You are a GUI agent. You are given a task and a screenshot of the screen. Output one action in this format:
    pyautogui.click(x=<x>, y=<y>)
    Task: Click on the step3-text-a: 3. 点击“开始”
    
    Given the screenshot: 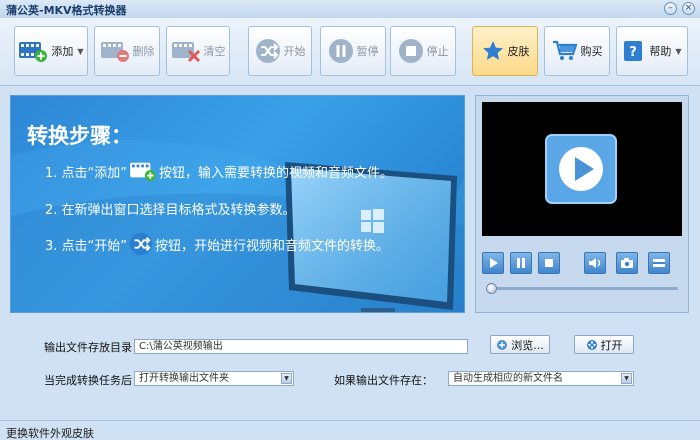 What is the action you would take?
    pyautogui.click(x=86, y=246)
    